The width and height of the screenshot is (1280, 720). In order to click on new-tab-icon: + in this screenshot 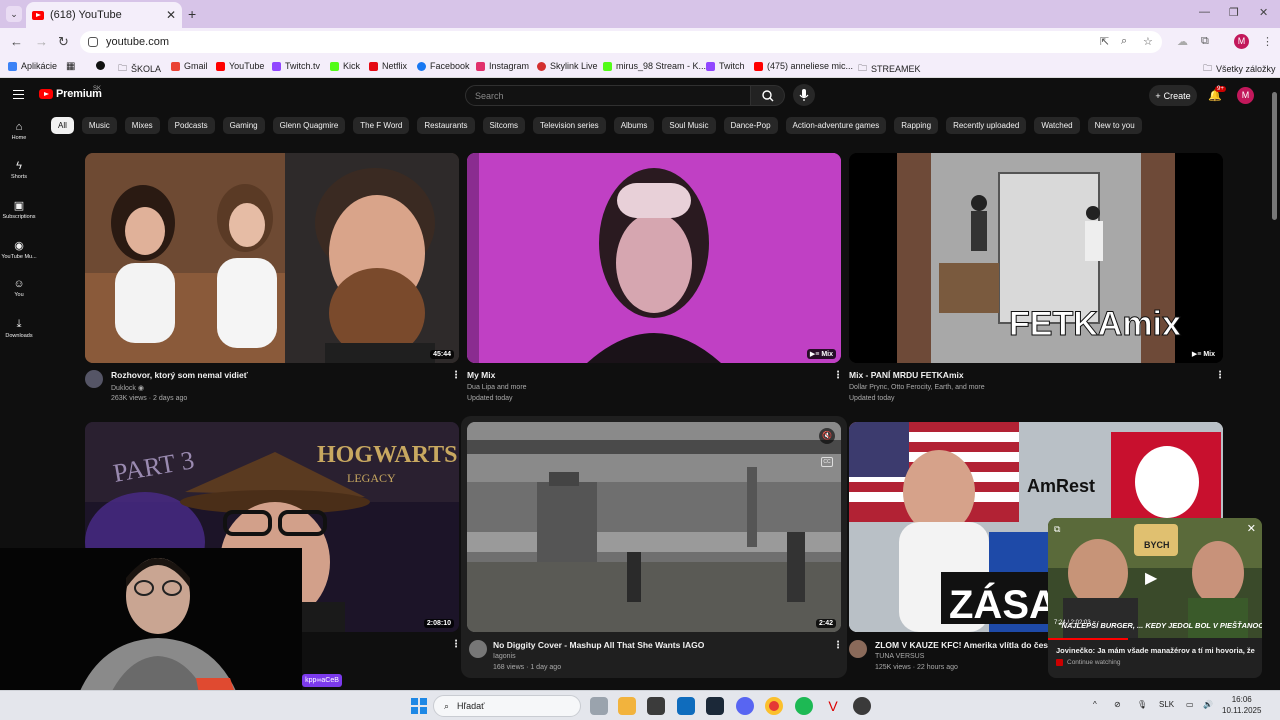, I will do `click(192, 14)`.